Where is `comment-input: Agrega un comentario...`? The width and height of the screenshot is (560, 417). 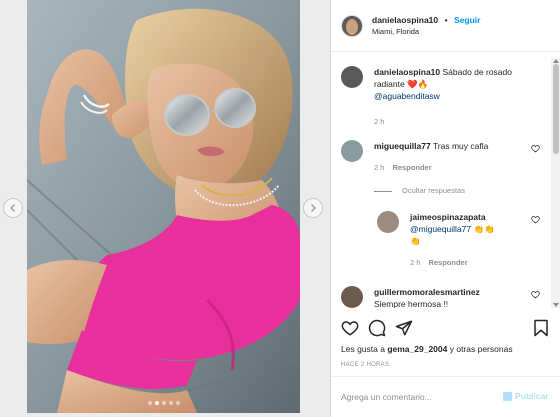 comment-input: Agrega un comentario... is located at coordinates (386, 397).